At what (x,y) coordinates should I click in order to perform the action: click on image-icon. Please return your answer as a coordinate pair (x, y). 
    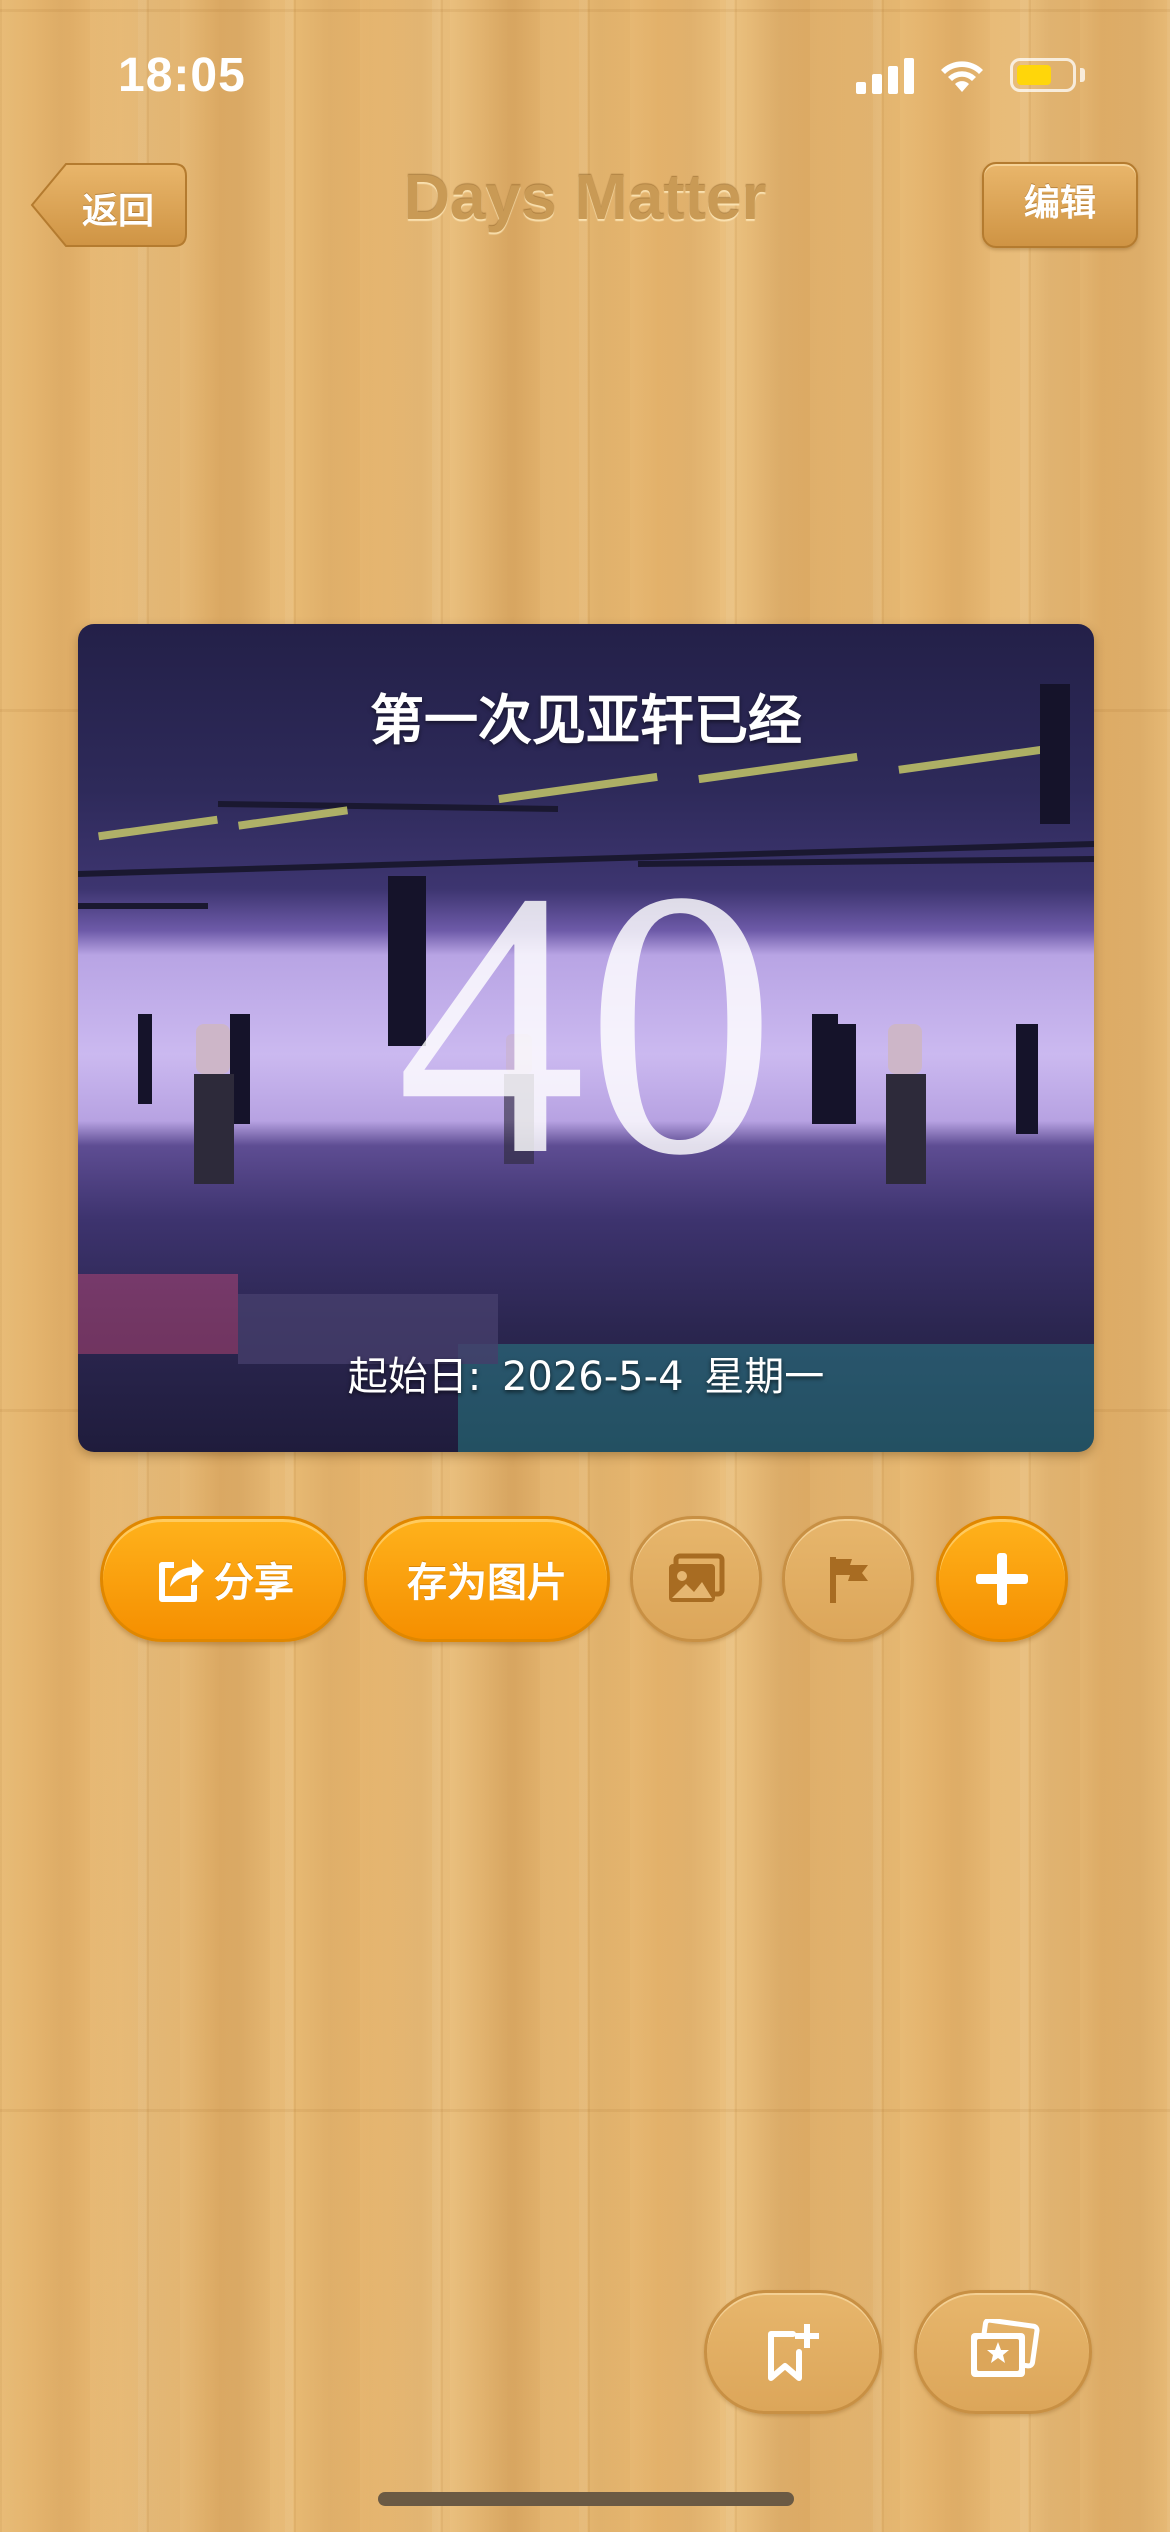
    Looking at the image, I should click on (697, 1577).